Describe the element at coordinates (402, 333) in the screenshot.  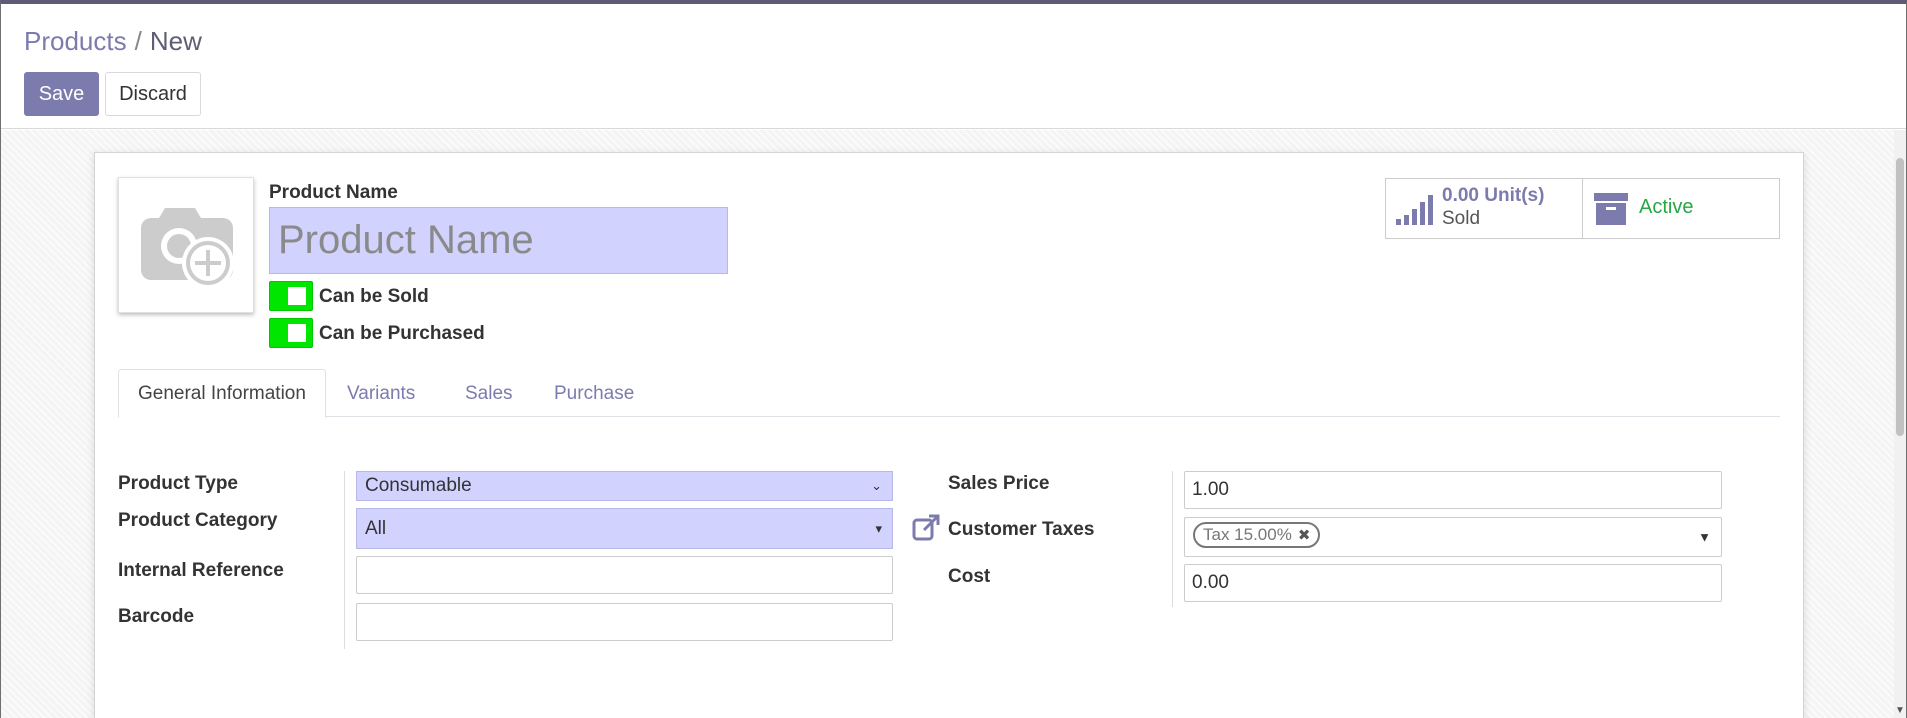
I see `can-be-purchased-label: Can be Purchased` at that location.